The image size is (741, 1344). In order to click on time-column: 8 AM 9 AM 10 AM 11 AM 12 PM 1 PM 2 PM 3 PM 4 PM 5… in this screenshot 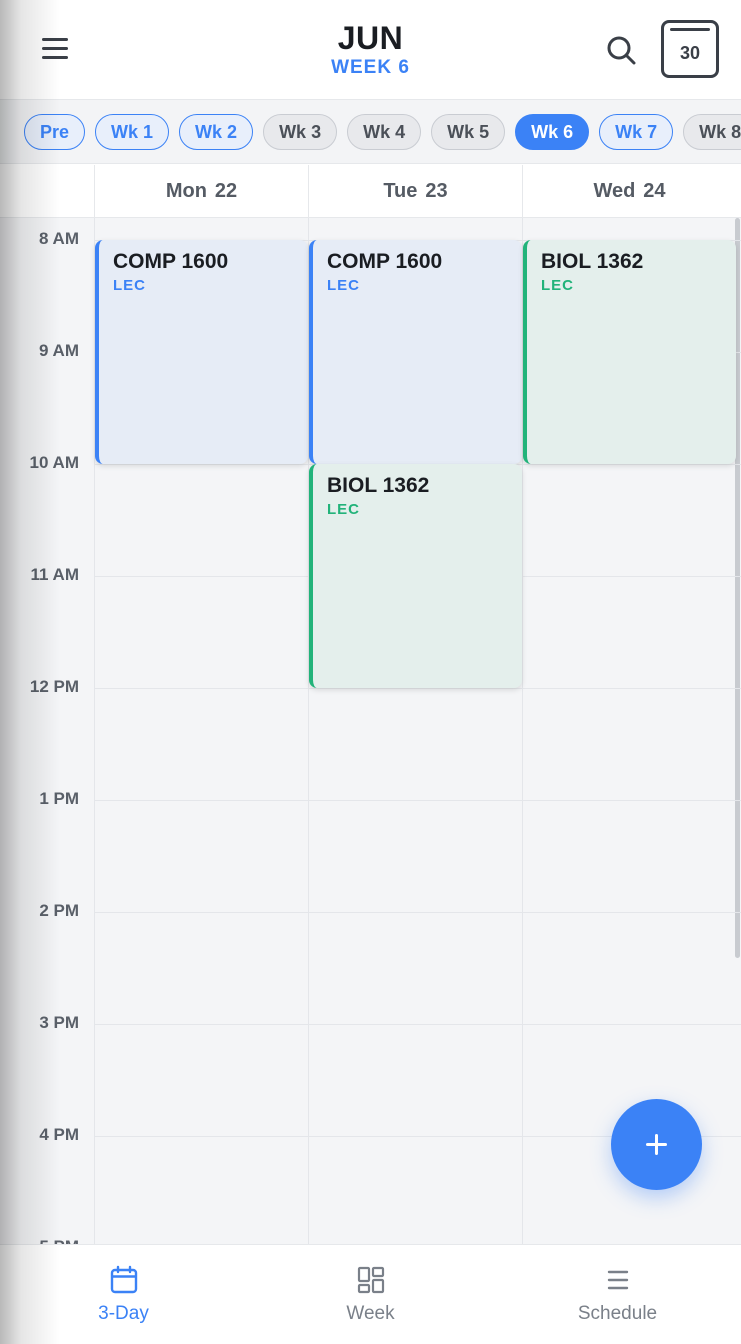, I will do `click(47, 731)`.